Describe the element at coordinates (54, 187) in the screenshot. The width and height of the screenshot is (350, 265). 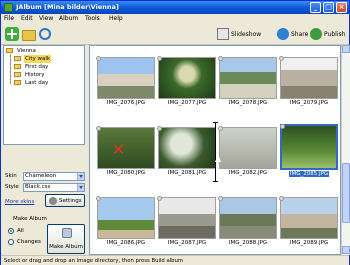
I see `style-select: Black.css` at that location.